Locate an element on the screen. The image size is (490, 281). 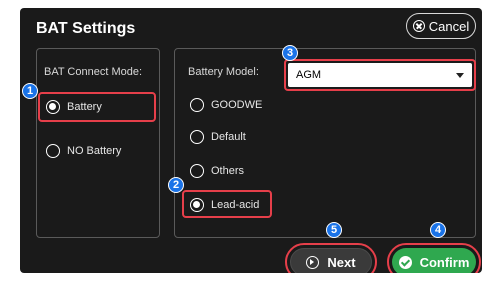
radio-others: Others is located at coordinates (217, 171).